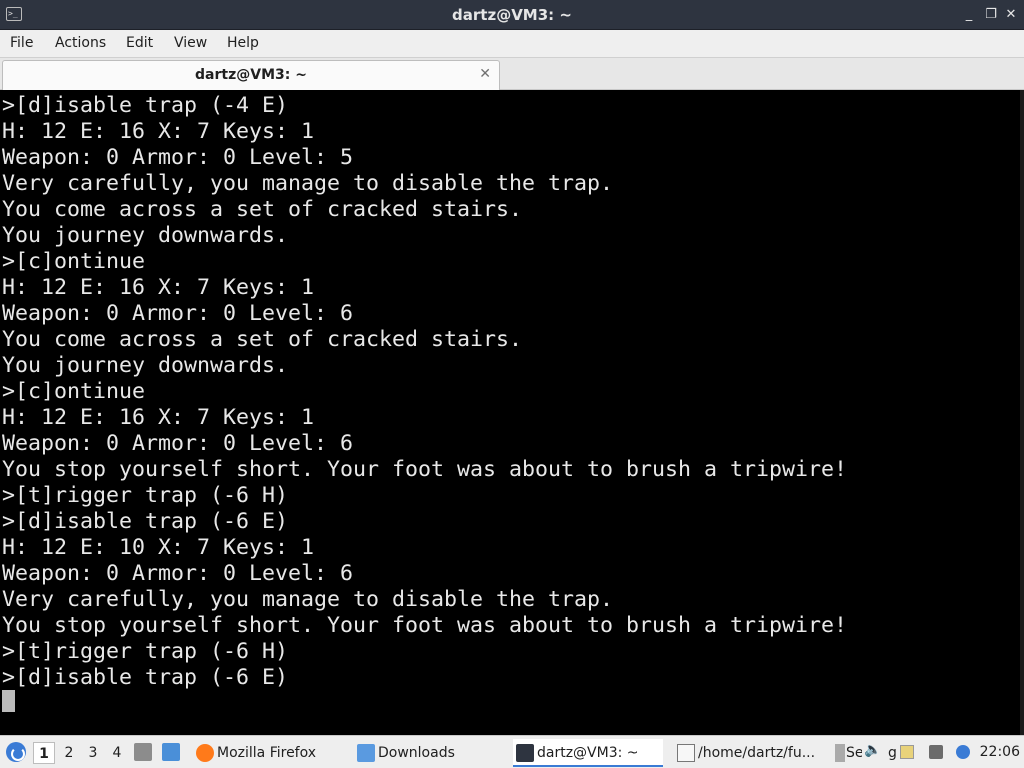 The width and height of the screenshot is (1024, 768). I want to click on window-title: dartz@VM3: ~, so click(512, 15).